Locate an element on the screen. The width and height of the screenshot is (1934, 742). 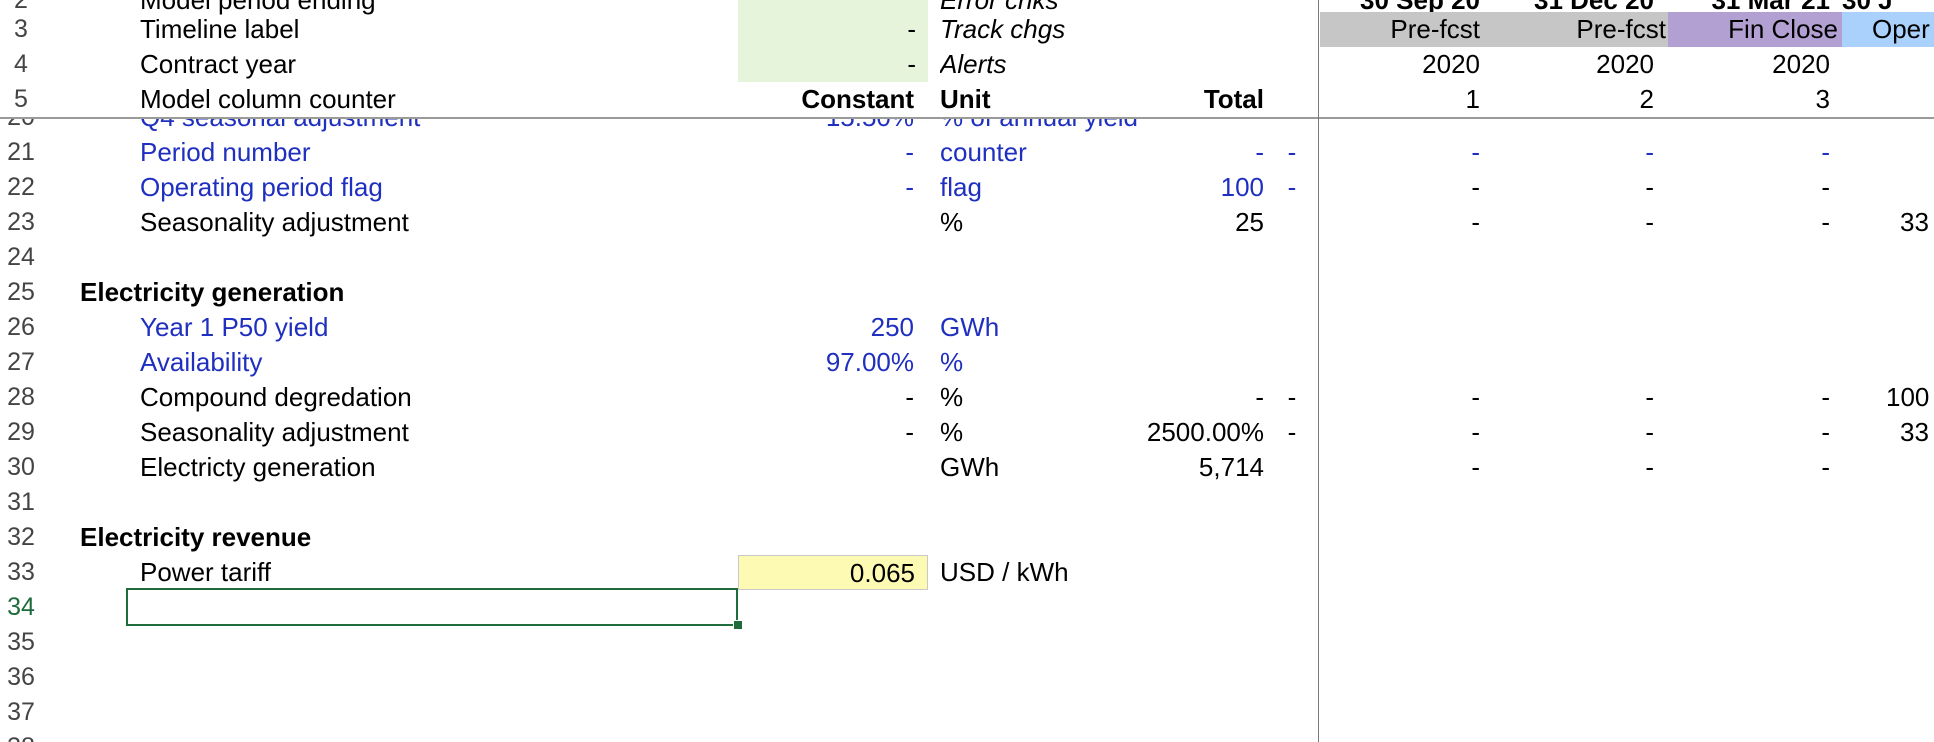
total-column-header: Total is located at coordinates (1212, 99).